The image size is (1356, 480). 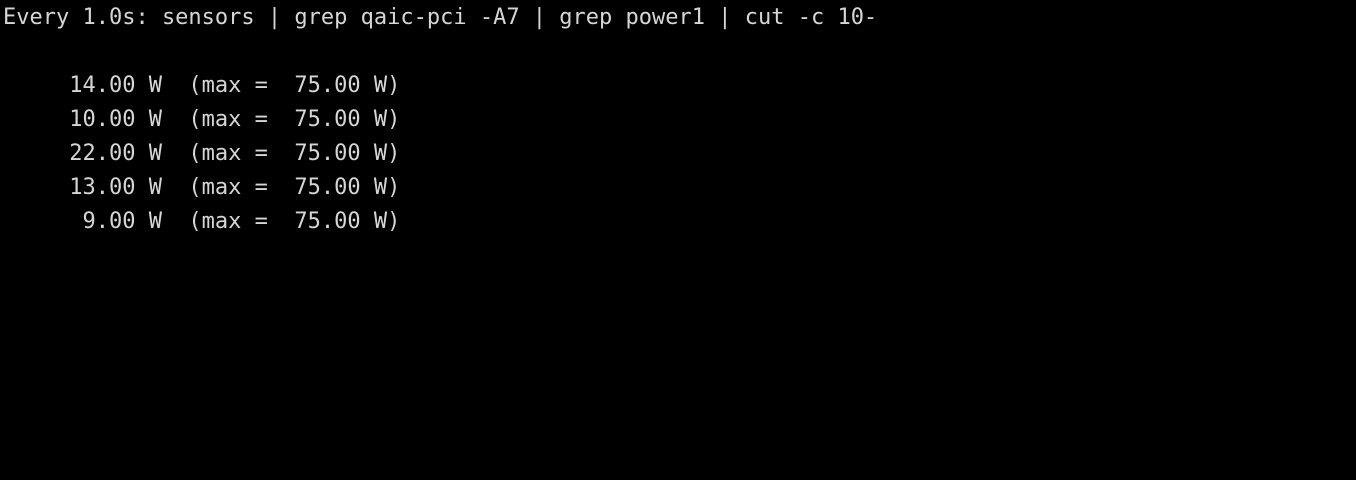 I want to click on power-reading-line: 14.00 W (max = 75.00 W), so click(x=202, y=85).